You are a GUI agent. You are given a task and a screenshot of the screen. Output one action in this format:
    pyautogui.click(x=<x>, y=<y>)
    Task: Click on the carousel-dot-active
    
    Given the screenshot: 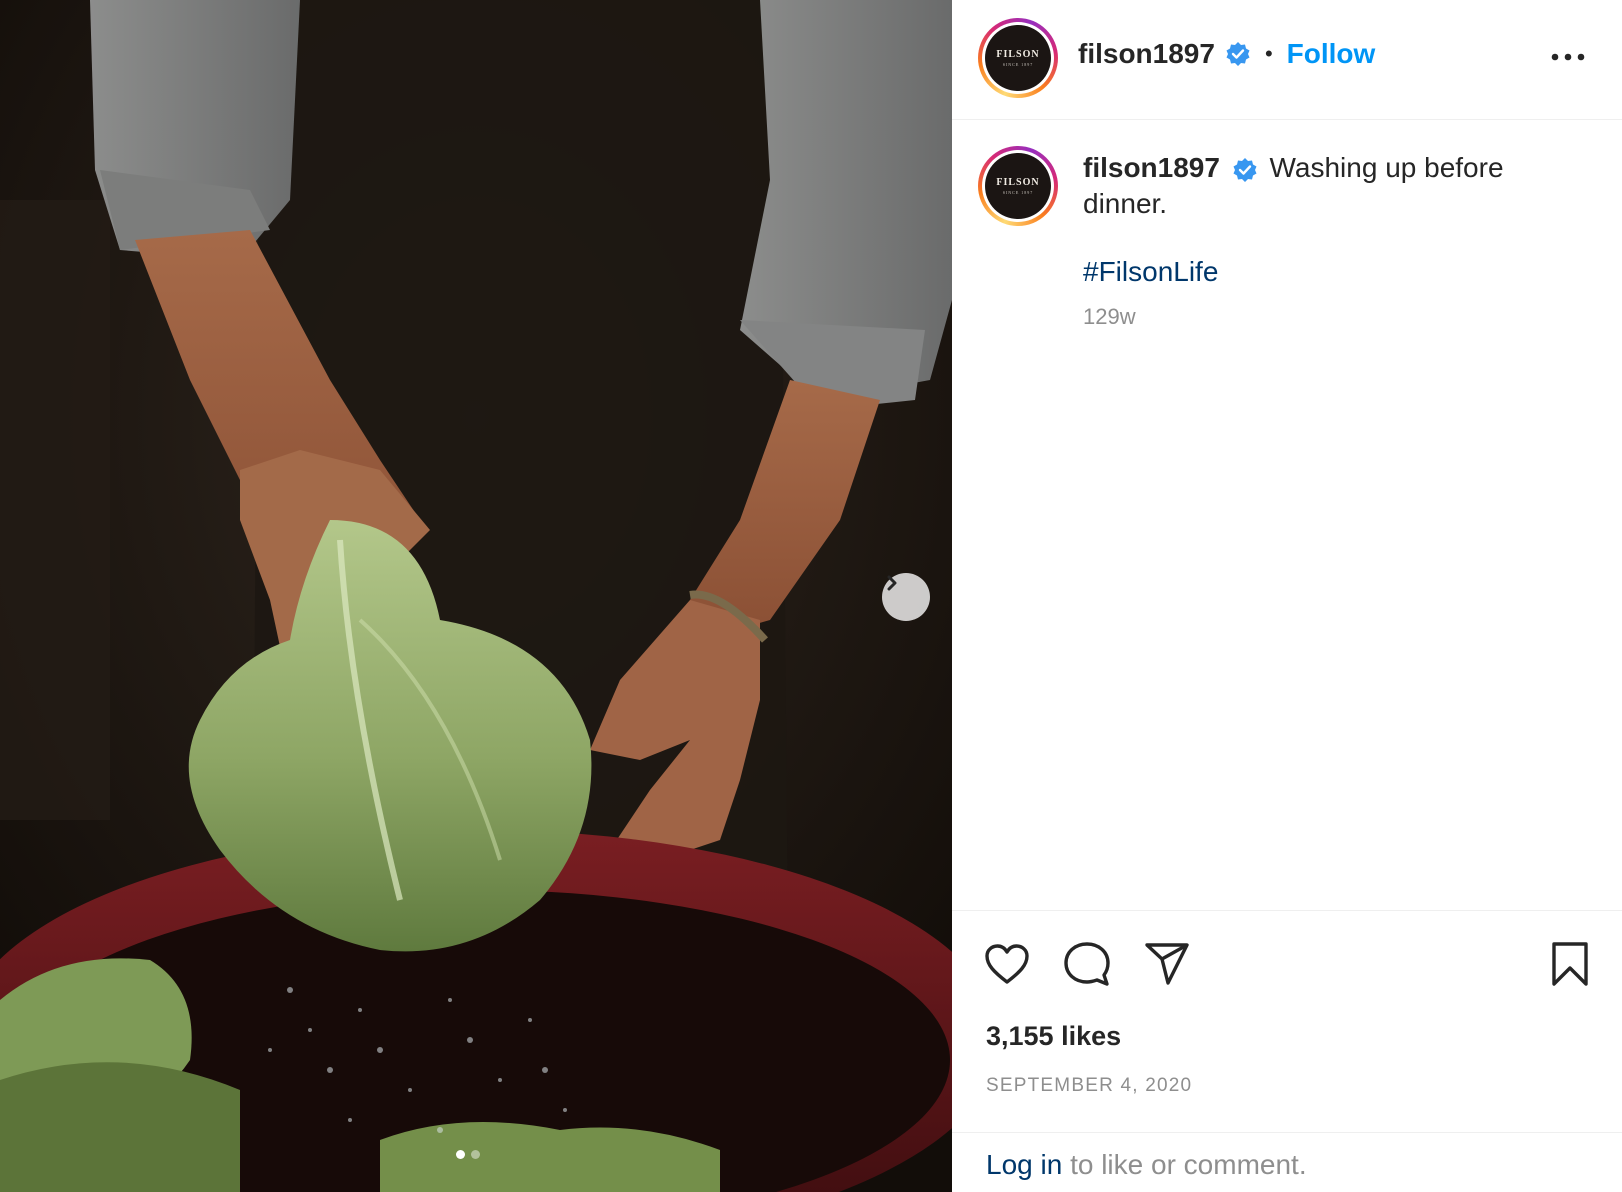 What is the action you would take?
    pyautogui.click(x=460, y=1154)
    